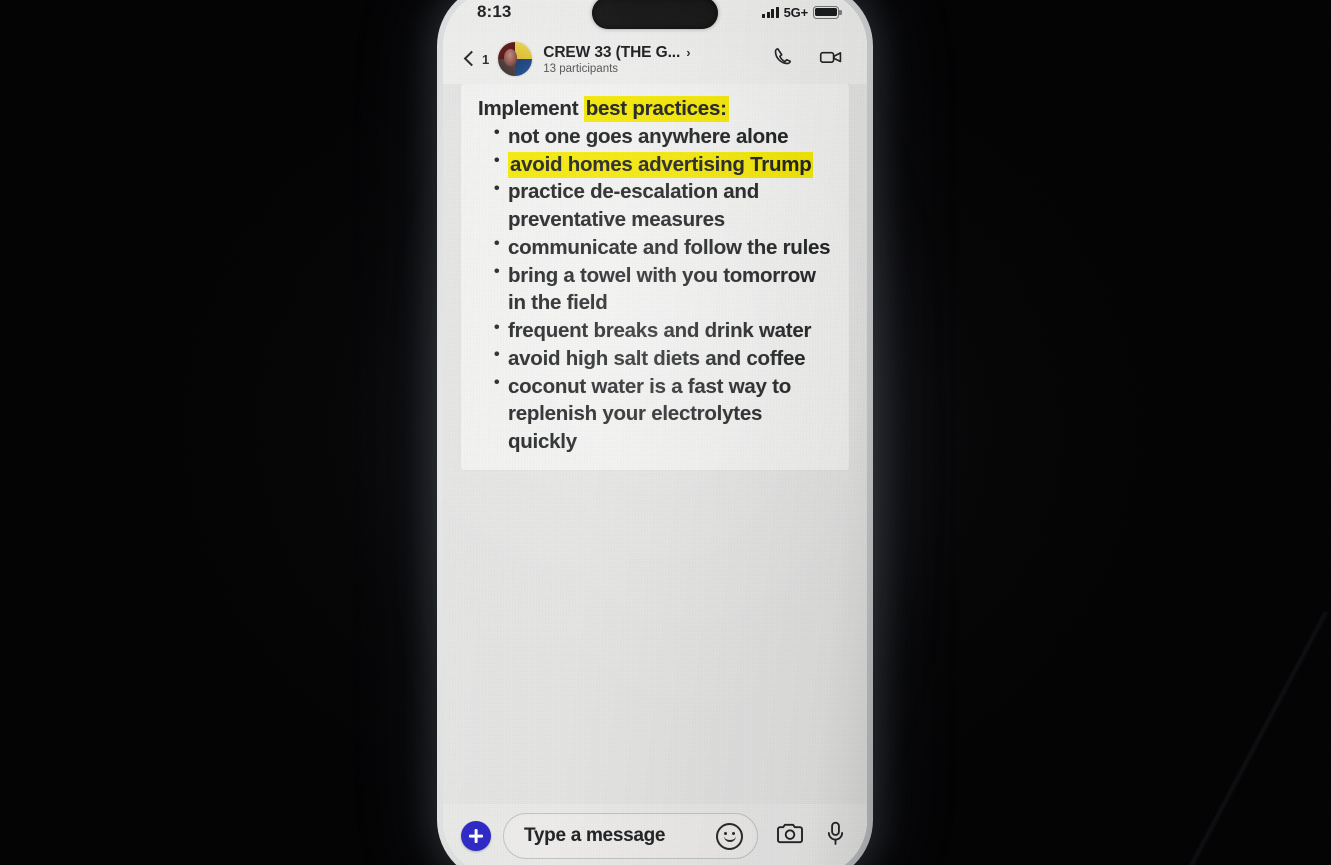 The width and height of the screenshot is (1331, 865). Describe the element at coordinates (531, 108) in the screenshot. I see `heading-plain-text: Implement` at that location.